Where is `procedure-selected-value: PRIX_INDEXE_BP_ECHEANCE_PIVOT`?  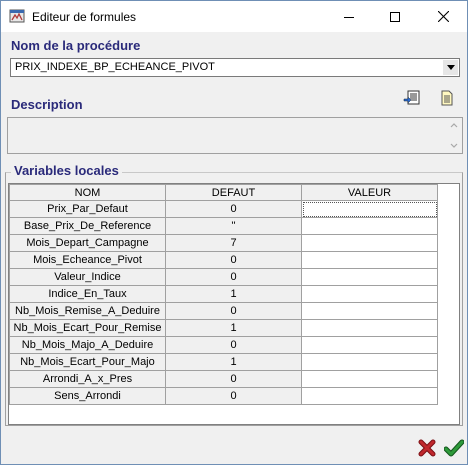
procedure-selected-value: PRIX_INDEXE_BP_ECHEANCE_PIVOT is located at coordinates (115, 67).